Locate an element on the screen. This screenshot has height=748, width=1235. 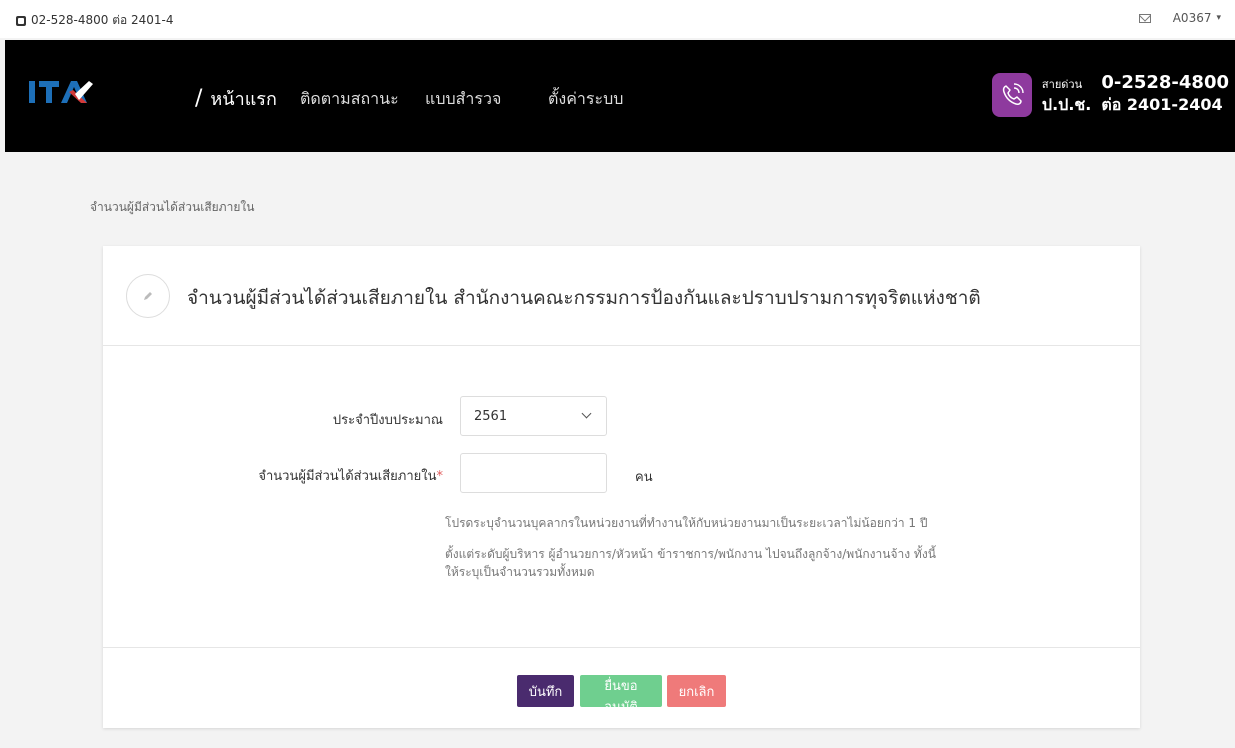
year-select: 2561 is located at coordinates (533, 416).